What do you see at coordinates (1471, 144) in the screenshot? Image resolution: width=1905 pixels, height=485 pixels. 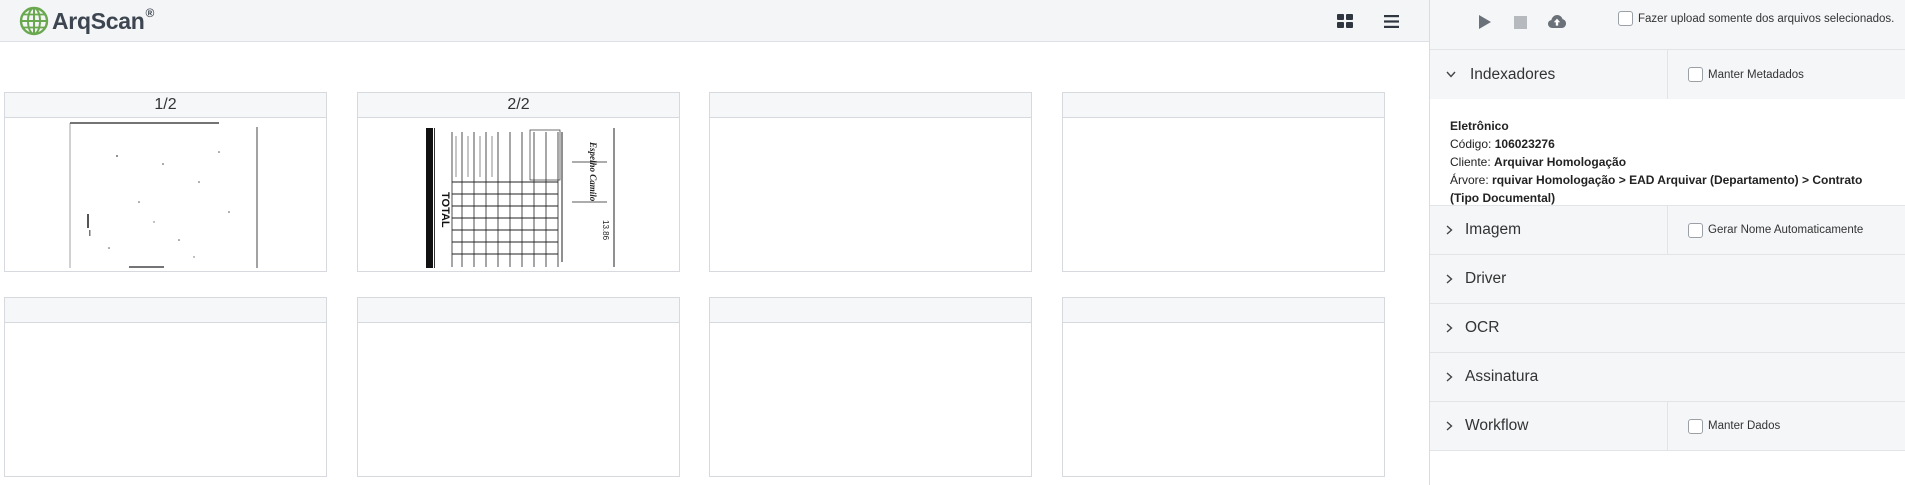 I see `codigo-label: Código:` at bounding box center [1471, 144].